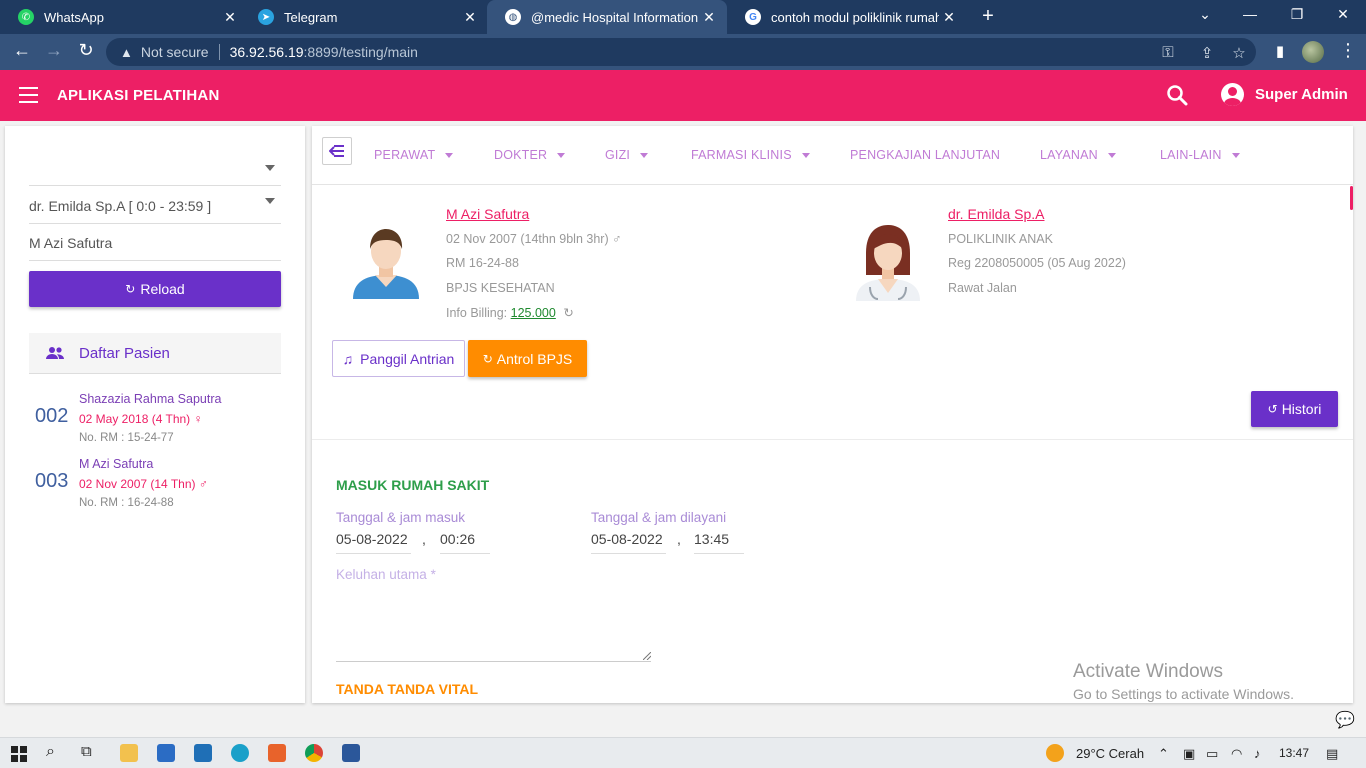 The width and height of the screenshot is (1366, 768). I want to click on windows-start-icon, so click(19, 754).